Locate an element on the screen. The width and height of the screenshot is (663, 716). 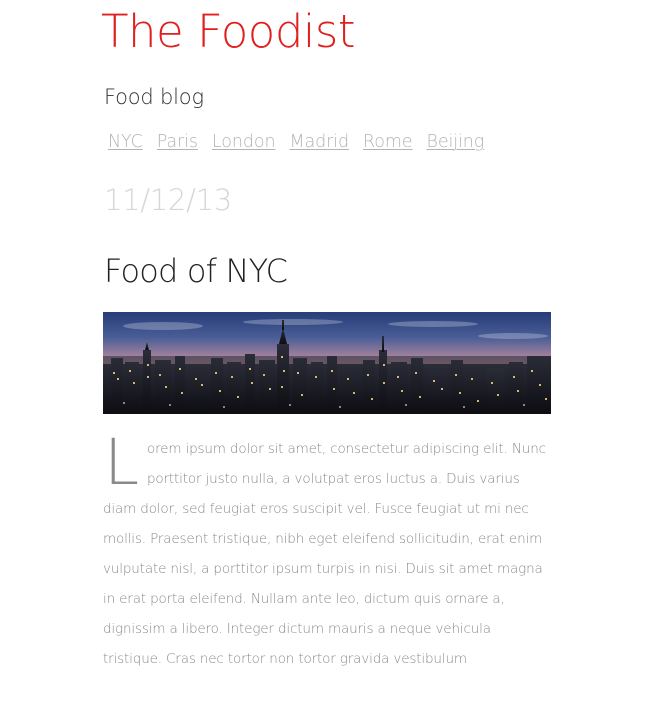
drop-cap: L is located at coordinates (121, 462).